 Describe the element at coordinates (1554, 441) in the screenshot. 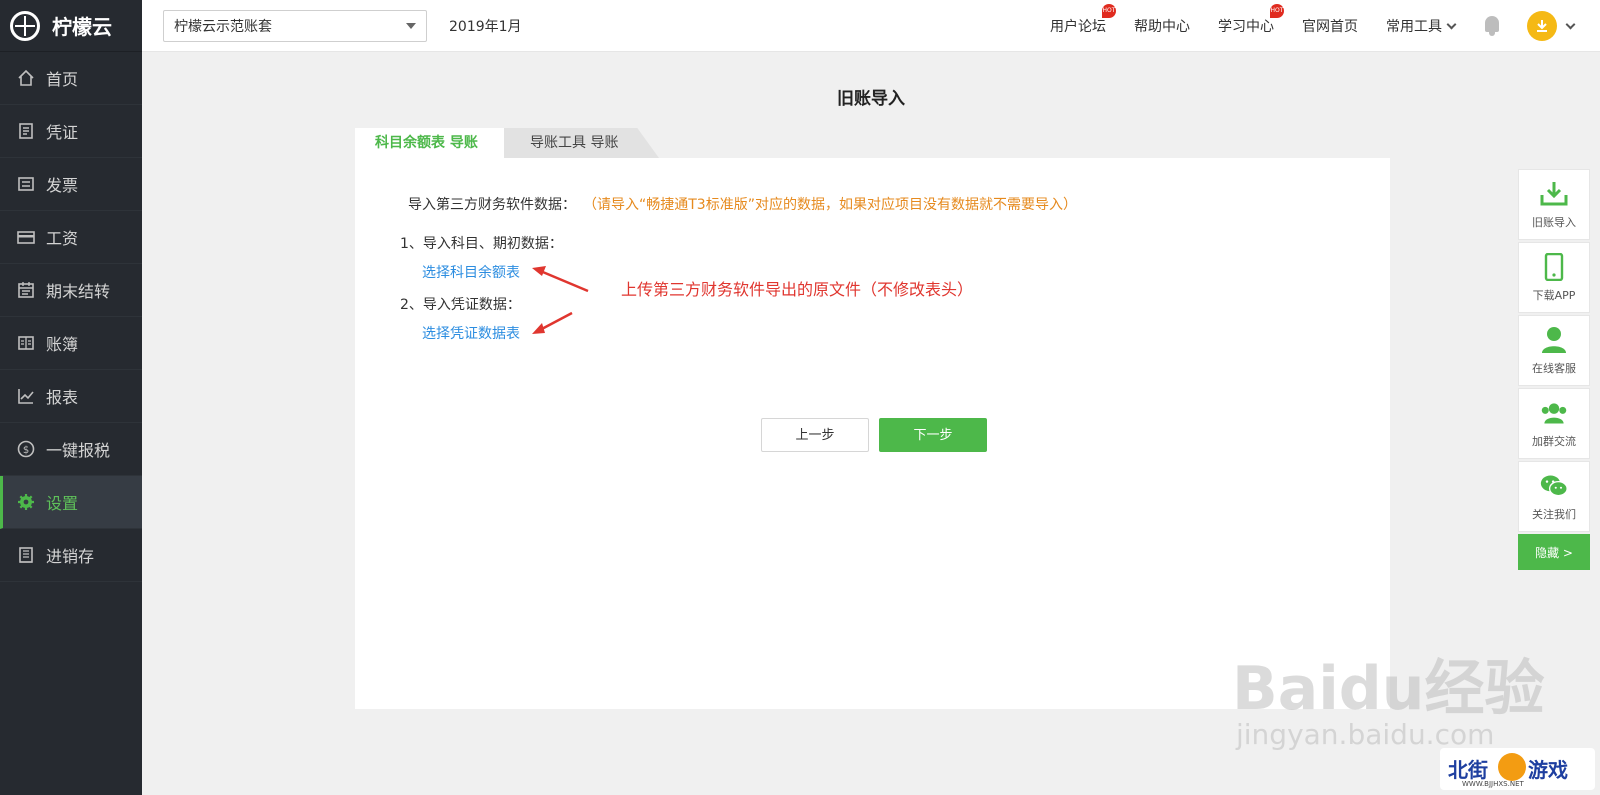

I see `float-label: 加群交流` at that location.